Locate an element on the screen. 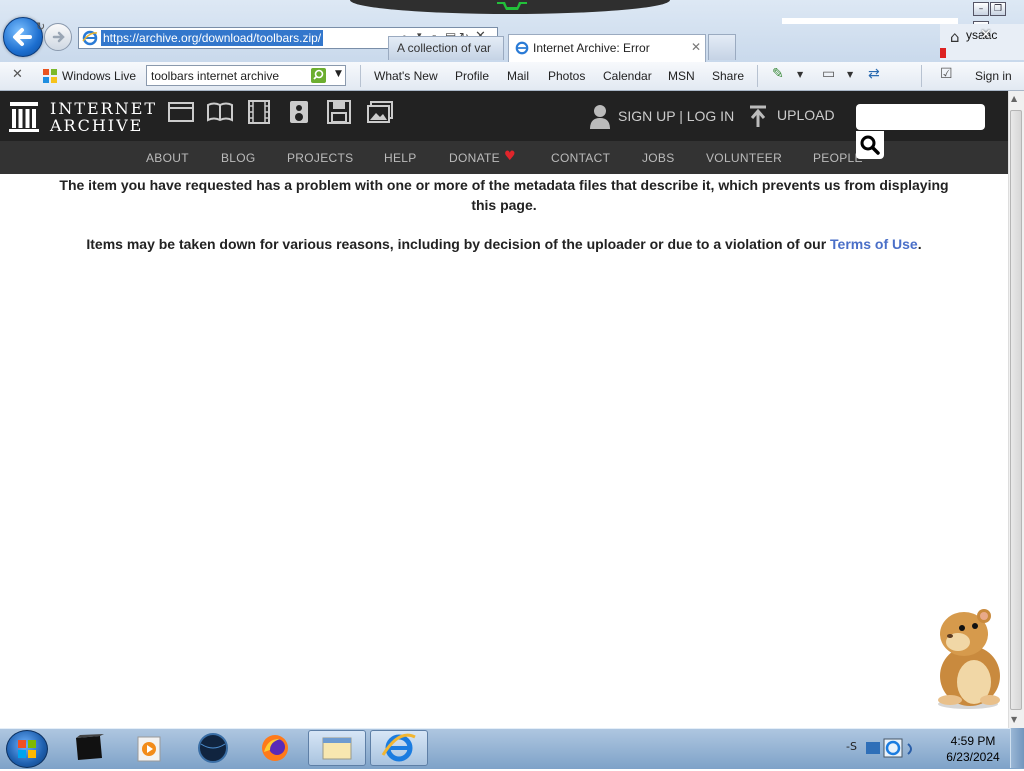 This screenshot has width=1024, height=771. forward-arrow-icon is located at coordinates (58, 37).